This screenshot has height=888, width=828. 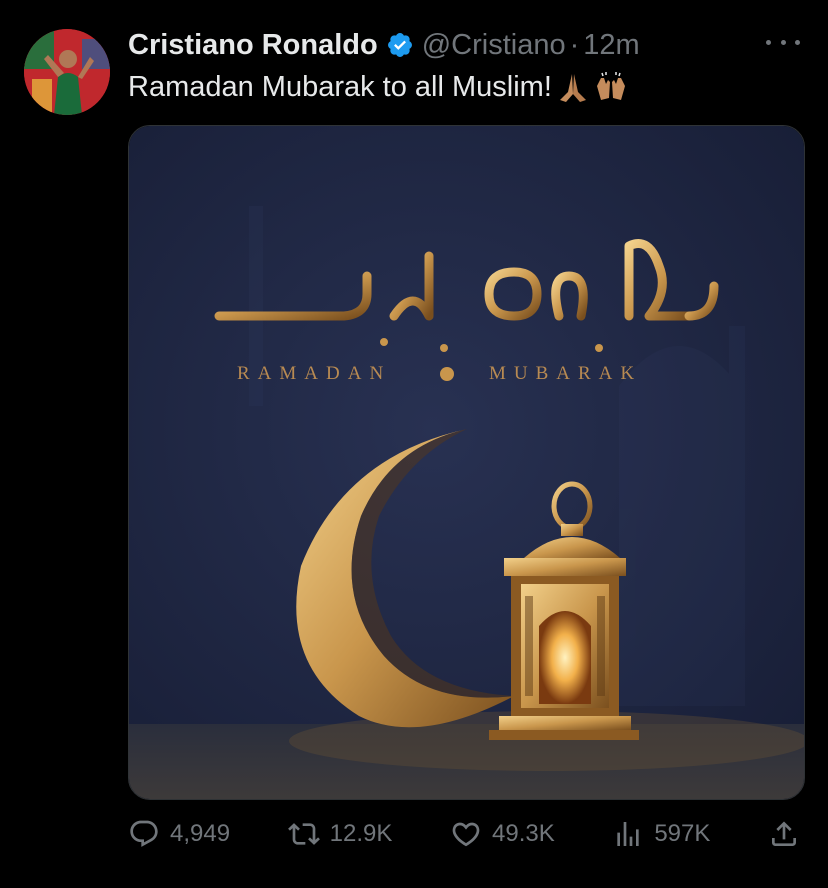 What do you see at coordinates (611, 87) in the screenshot?
I see `raising-hands-emoji` at bounding box center [611, 87].